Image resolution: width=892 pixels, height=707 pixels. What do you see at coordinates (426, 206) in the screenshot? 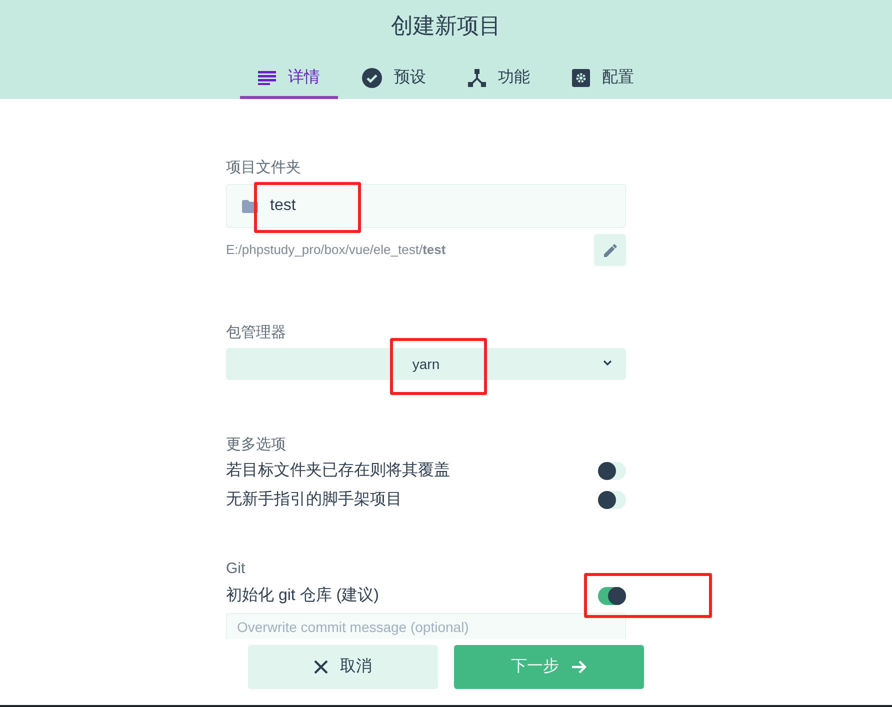
I see `folder-field: test` at bounding box center [426, 206].